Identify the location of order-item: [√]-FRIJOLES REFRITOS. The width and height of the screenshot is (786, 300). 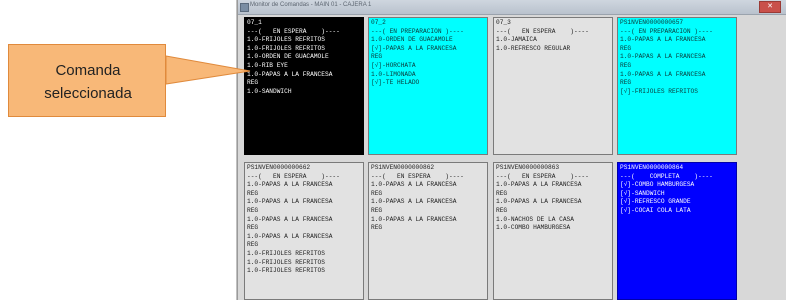
(659, 91).